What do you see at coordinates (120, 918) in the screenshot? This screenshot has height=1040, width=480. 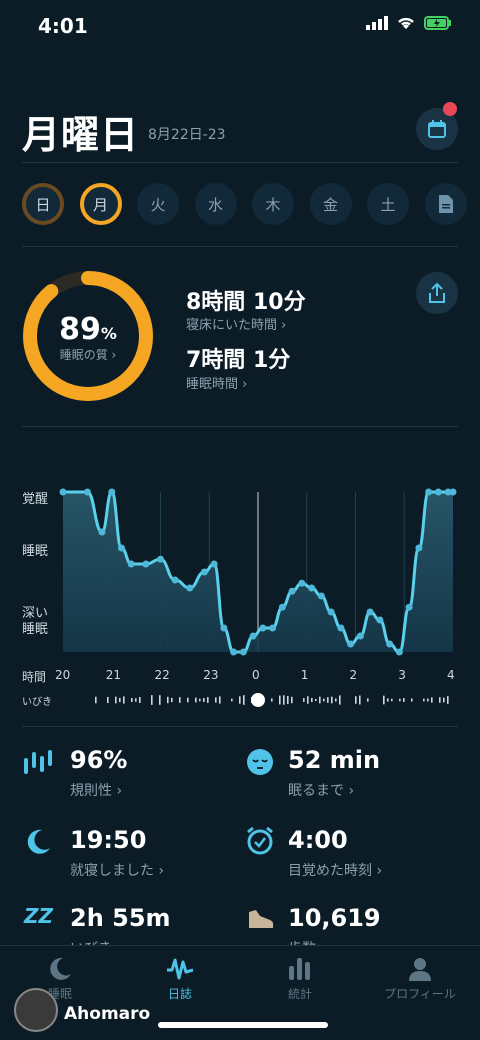 I see `snoring-value: 2h 55m` at bounding box center [120, 918].